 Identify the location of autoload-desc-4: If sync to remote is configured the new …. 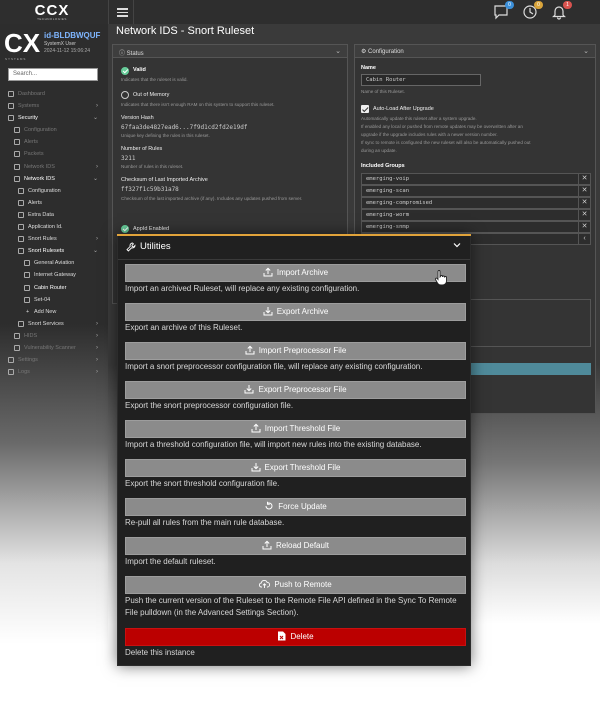
(446, 142).